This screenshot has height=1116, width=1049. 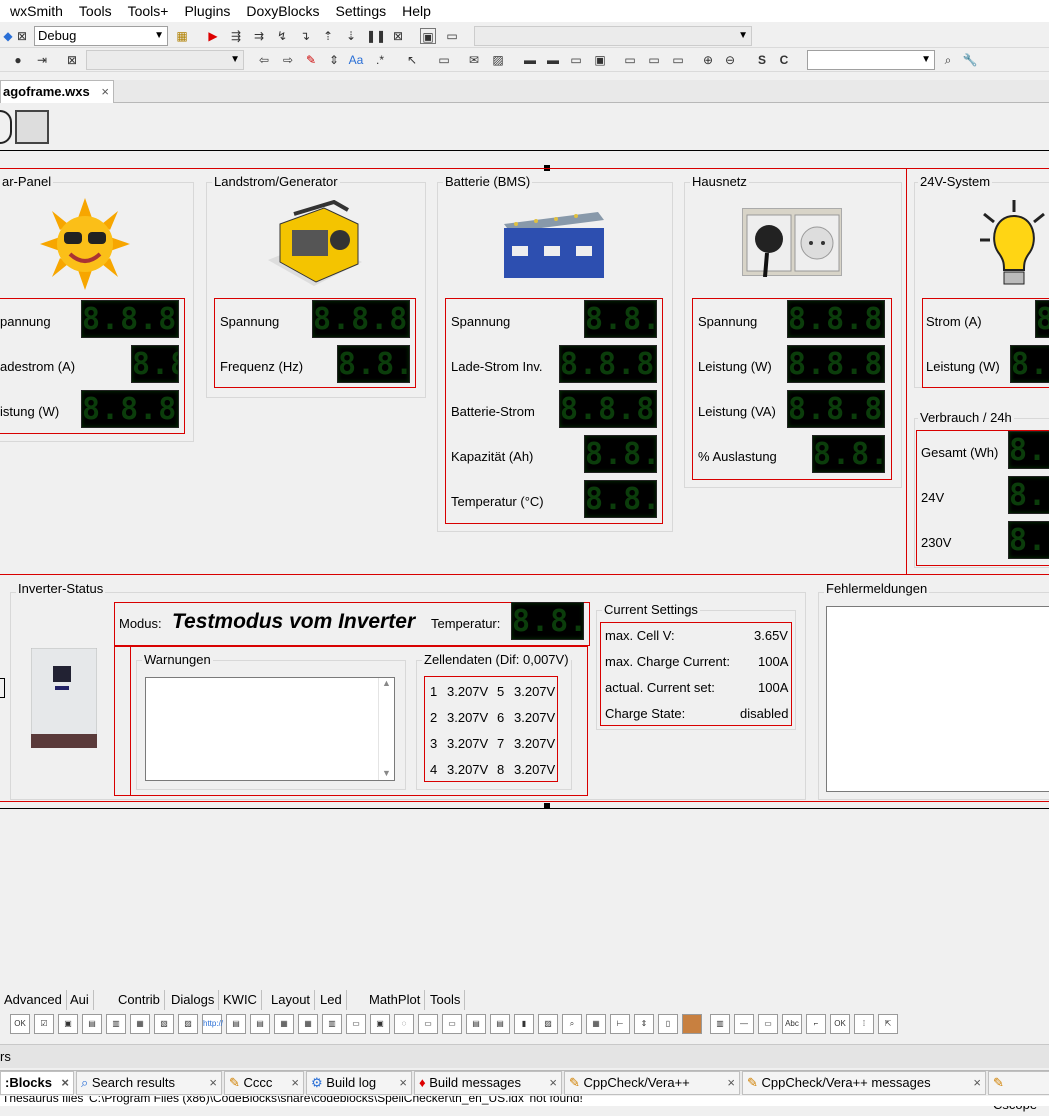 What do you see at coordinates (452, 36) in the screenshot?
I see `info-icon: ▭` at bounding box center [452, 36].